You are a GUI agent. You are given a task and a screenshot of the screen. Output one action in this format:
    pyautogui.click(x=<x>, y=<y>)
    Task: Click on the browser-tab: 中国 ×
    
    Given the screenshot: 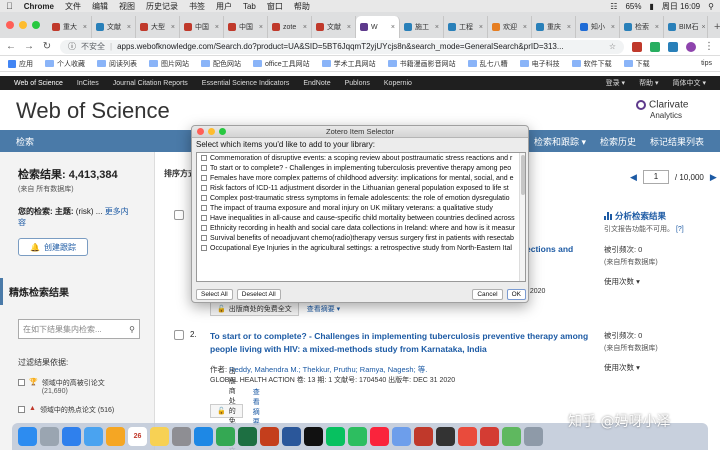 What is the action you would take?
    pyautogui.click(x=202, y=27)
    